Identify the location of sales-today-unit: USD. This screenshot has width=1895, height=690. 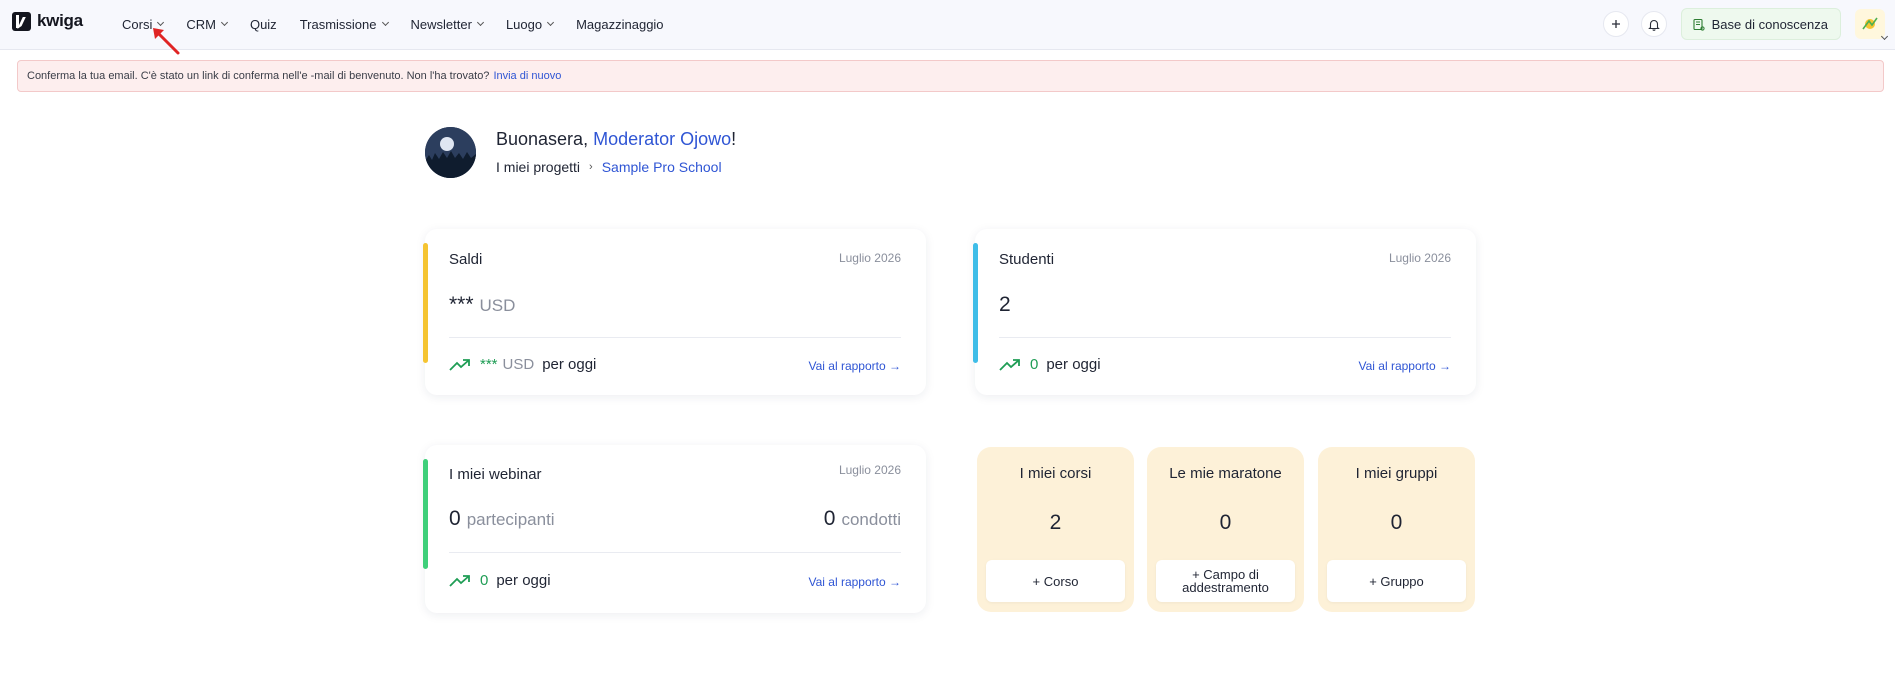
(518, 364).